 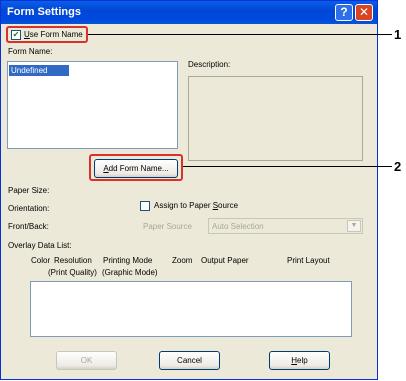 What do you see at coordinates (285, 226) in the screenshot?
I see `paper-source-select: Auto Selection ▼` at bounding box center [285, 226].